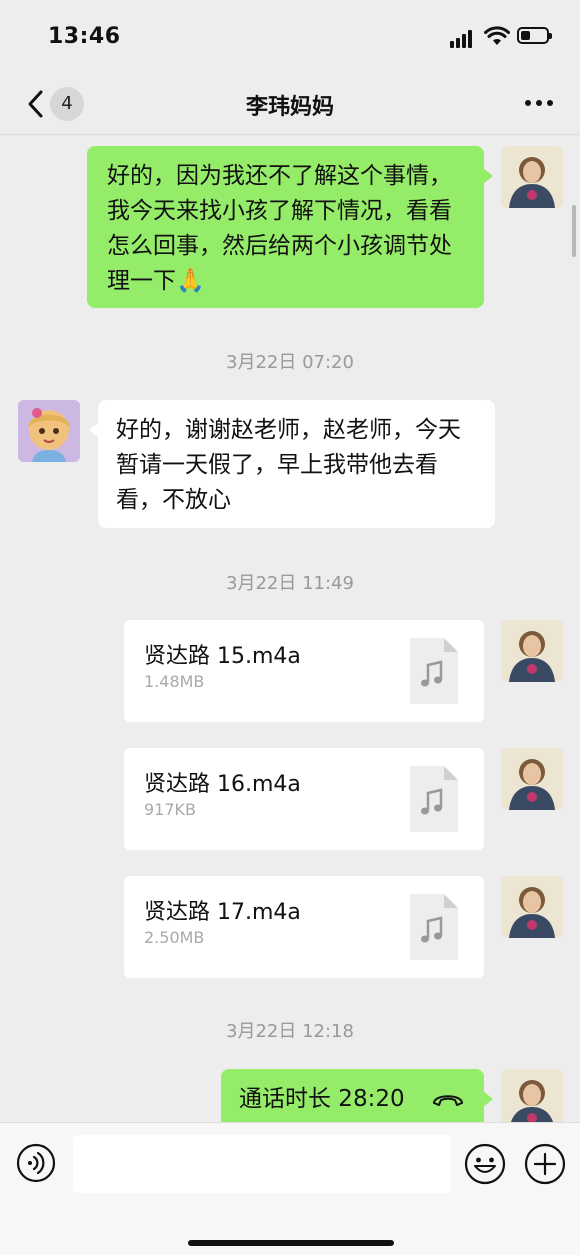 Image resolution: width=580 pixels, height=1255 pixels. I want to click on input-bar, so click(290, 1188).